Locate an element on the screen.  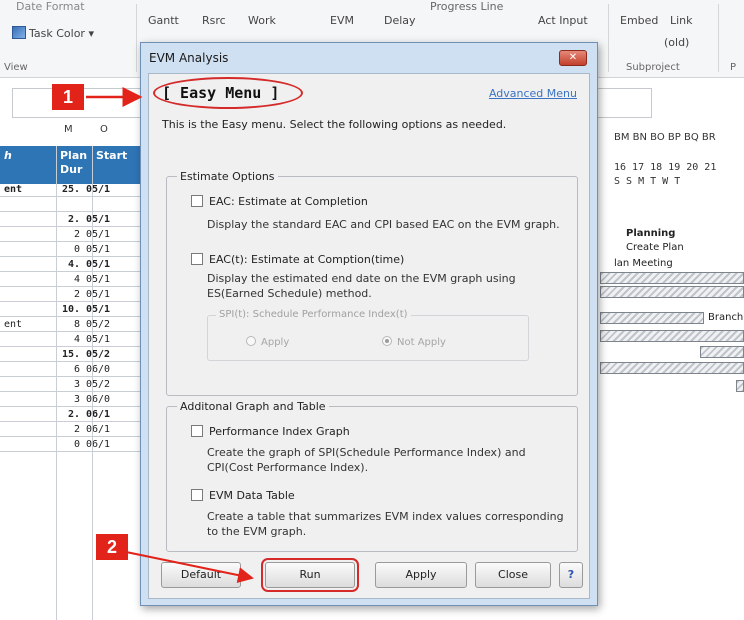
default-button: Default is located at coordinates (201, 575).